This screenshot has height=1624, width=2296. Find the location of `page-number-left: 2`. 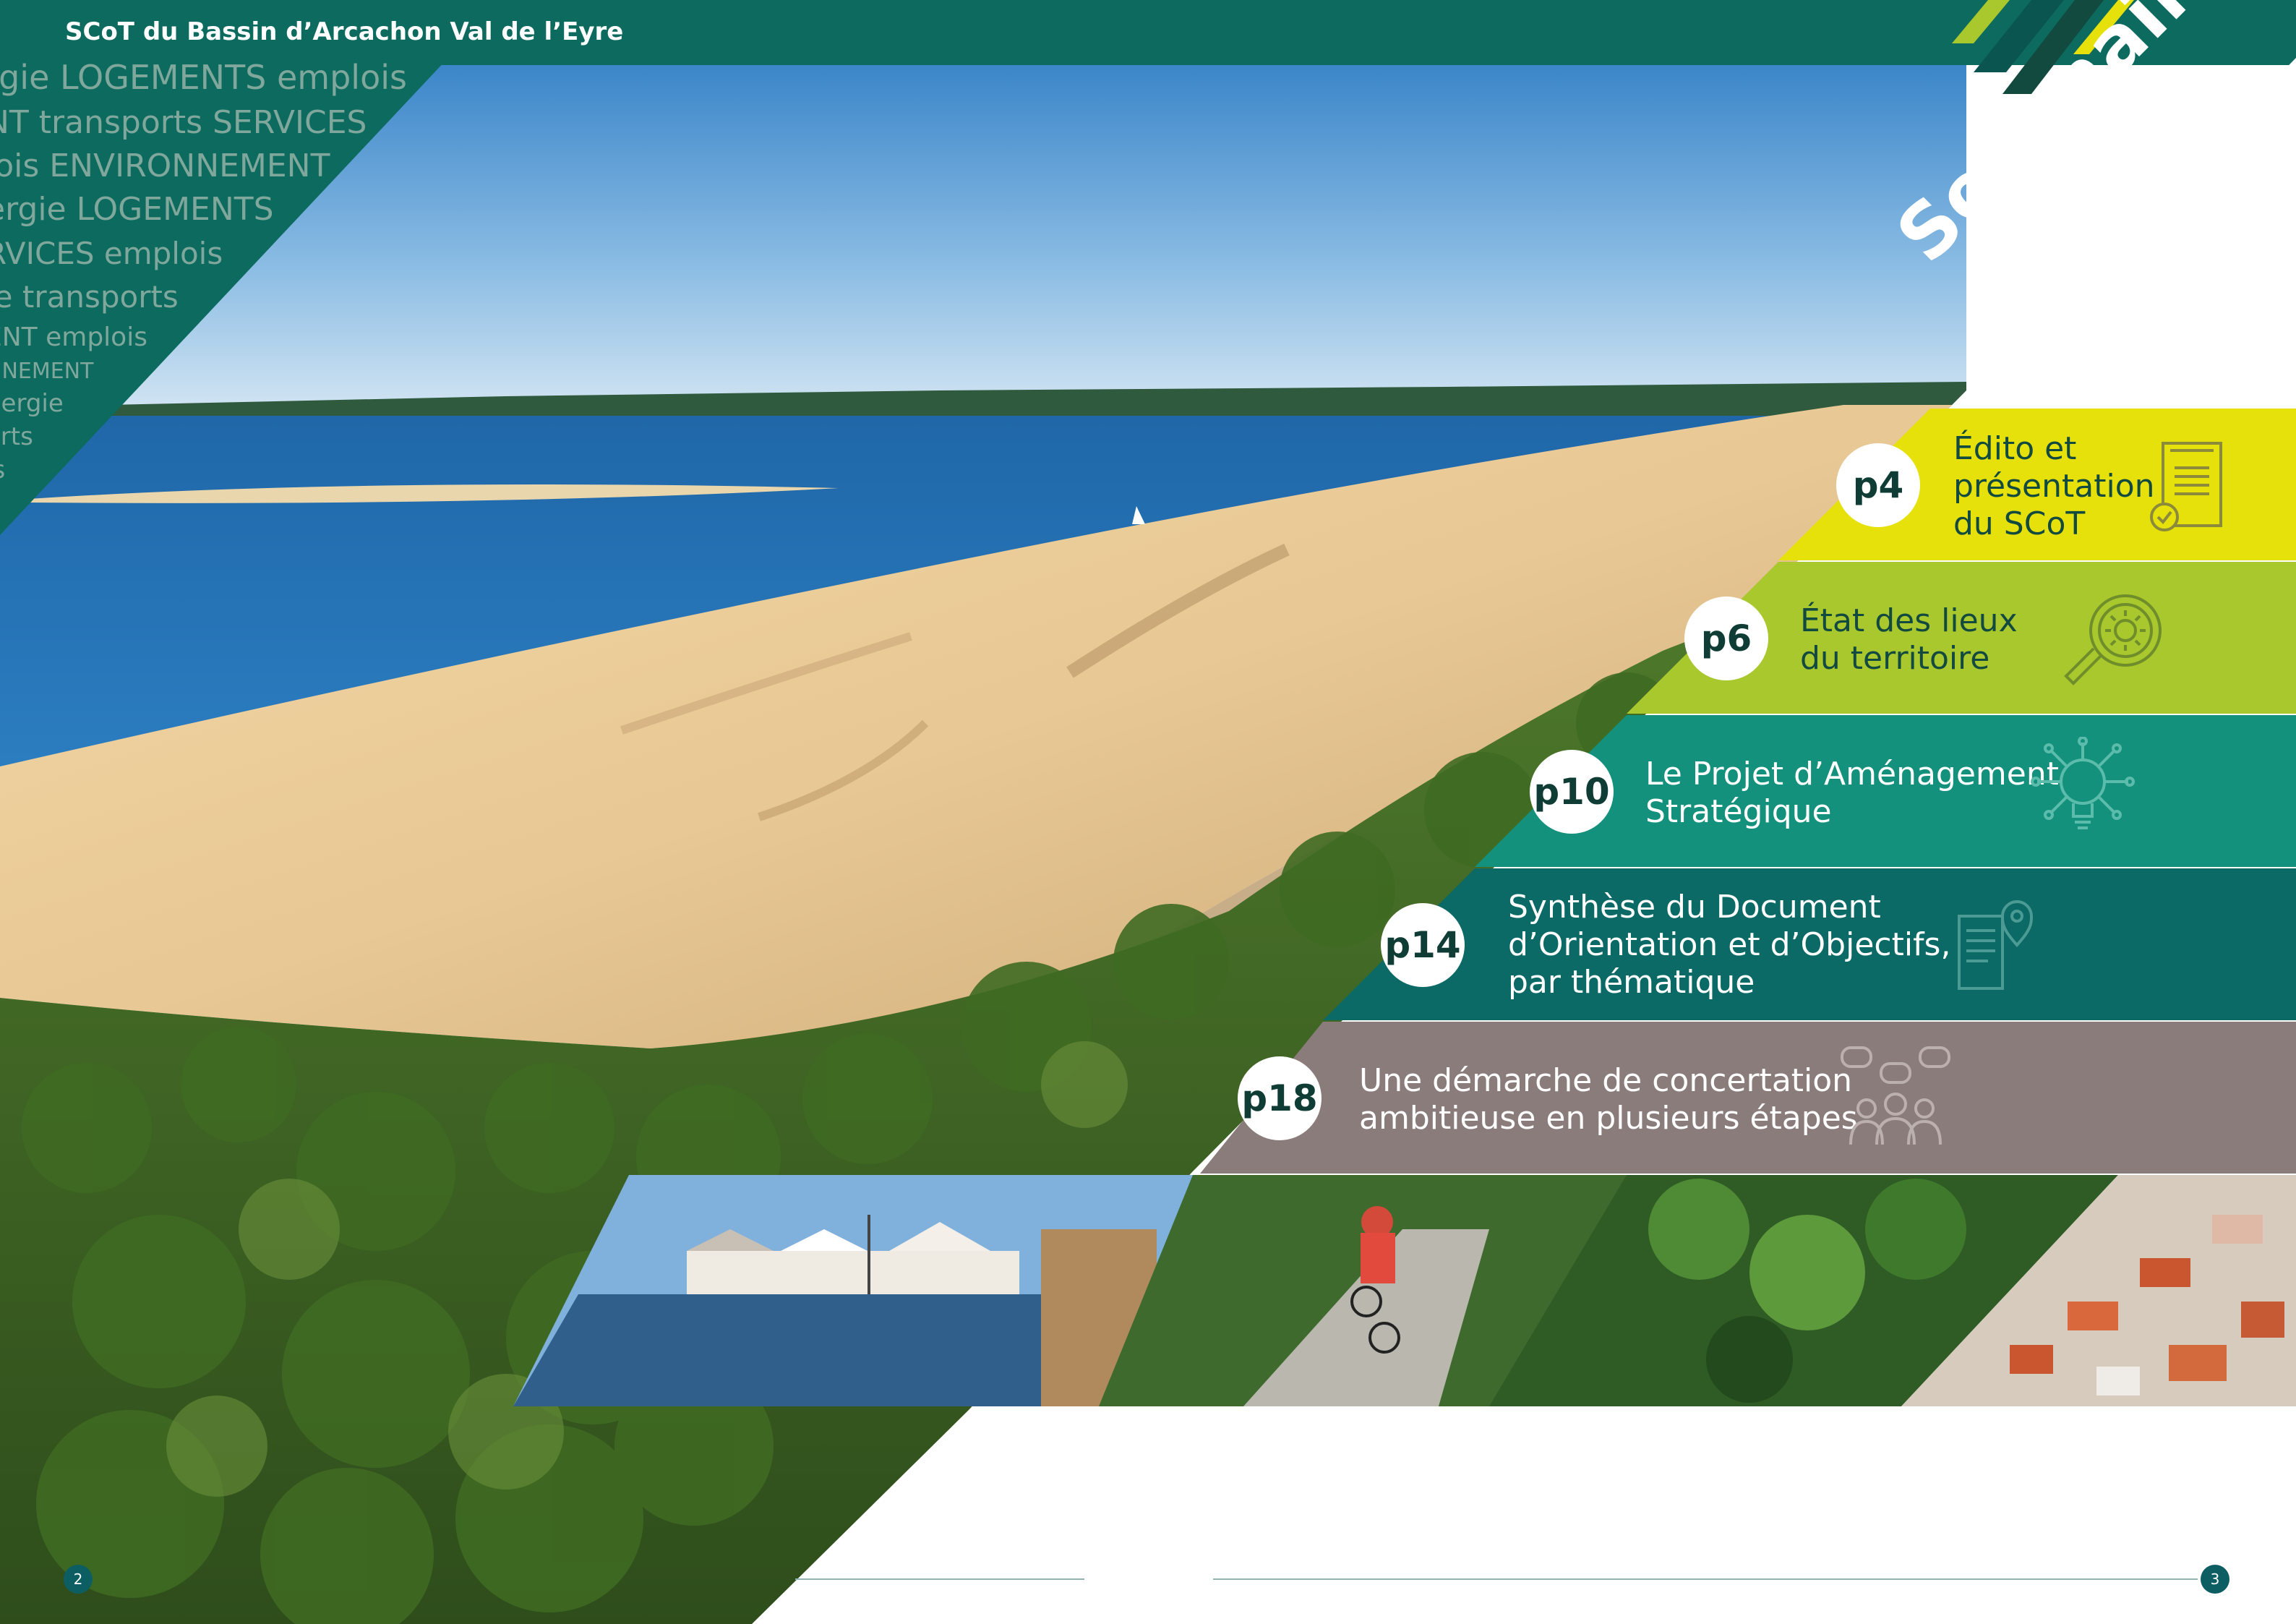

page-number-left: 2 is located at coordinates (78, 1579).